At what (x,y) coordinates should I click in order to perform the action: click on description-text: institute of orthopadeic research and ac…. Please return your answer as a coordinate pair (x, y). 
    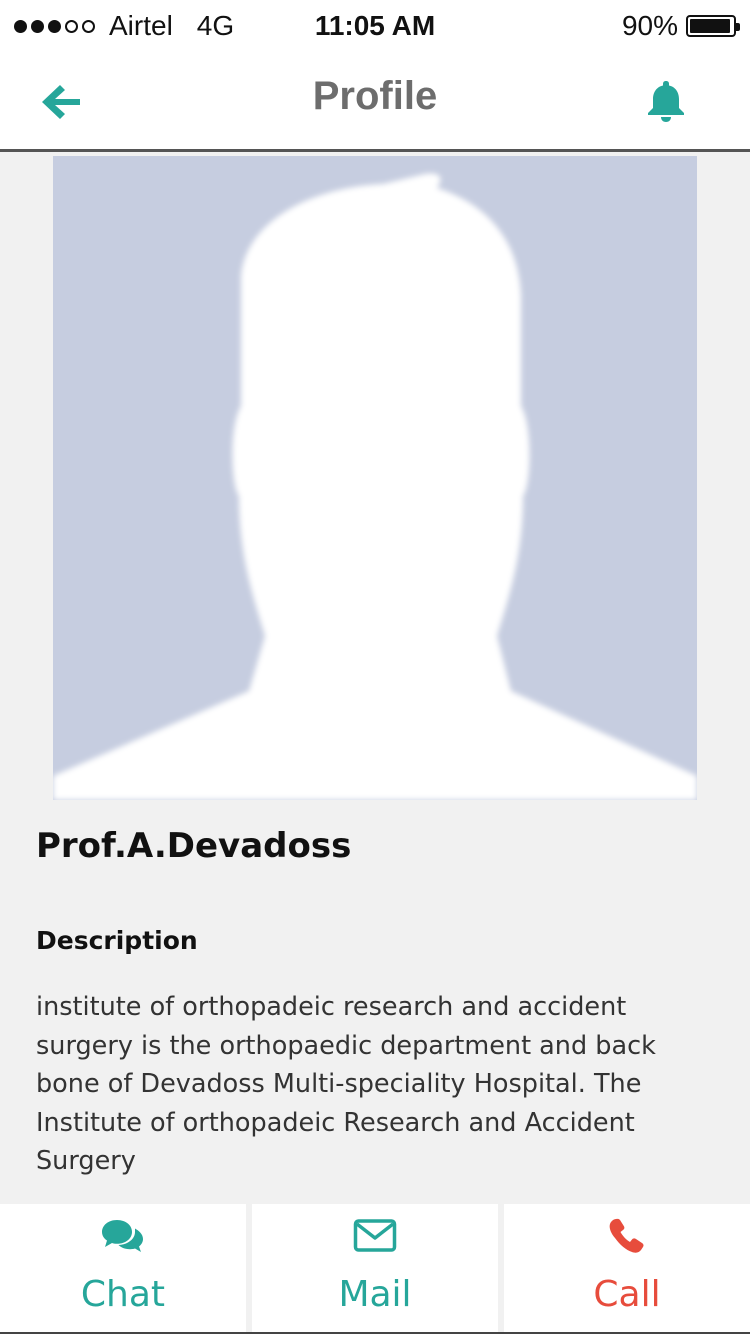
    Looking at the image, I should click on (346, 1084).